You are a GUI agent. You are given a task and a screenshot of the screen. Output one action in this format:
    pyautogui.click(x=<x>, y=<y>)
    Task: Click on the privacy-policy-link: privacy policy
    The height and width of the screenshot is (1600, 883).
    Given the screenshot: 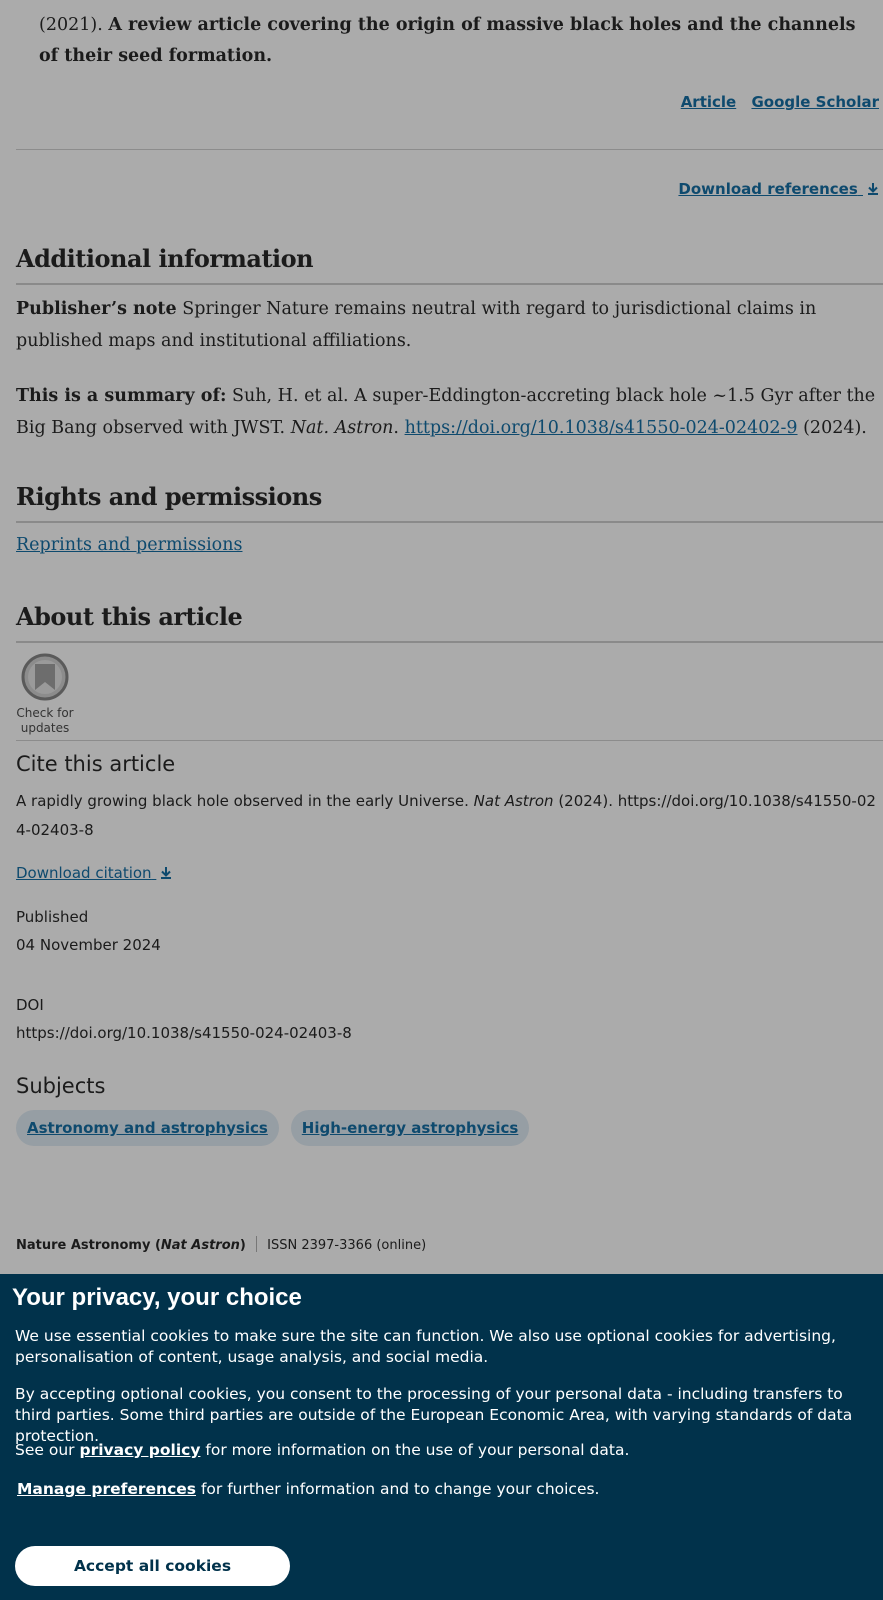 What is the action you would take?
    pyautogui.click(x=139, y=1450)
    